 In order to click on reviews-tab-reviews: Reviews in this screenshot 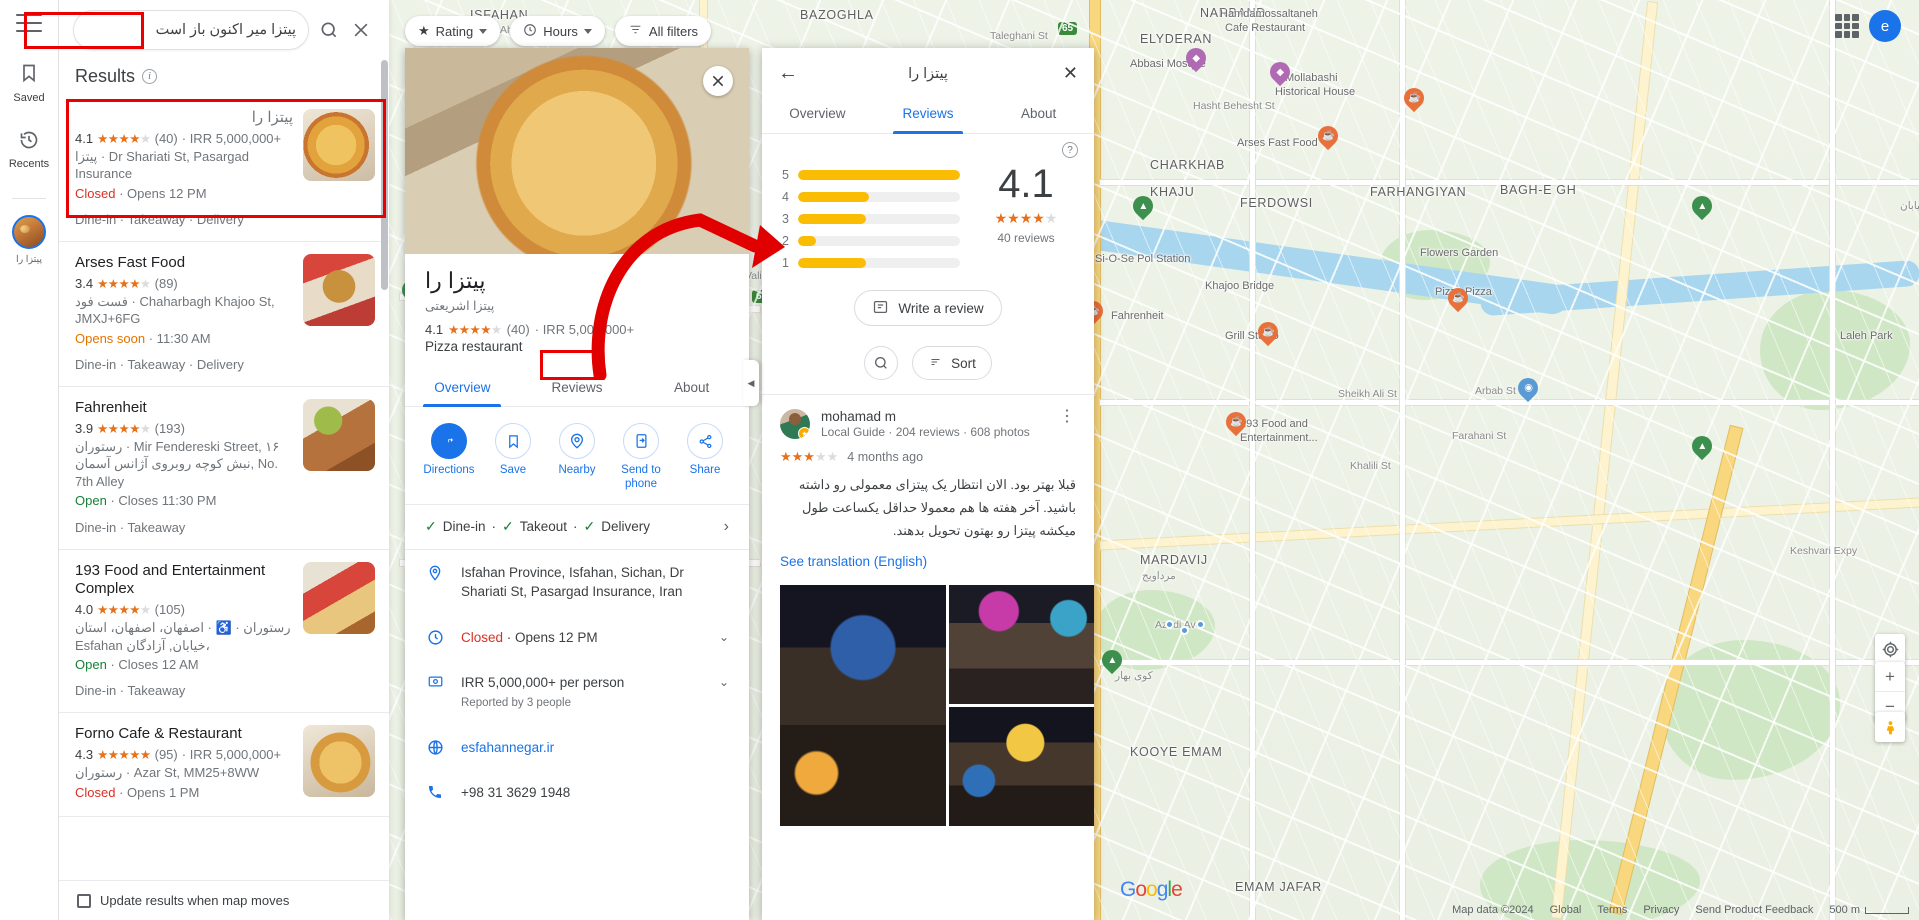, I will do `click(928, 114)`.